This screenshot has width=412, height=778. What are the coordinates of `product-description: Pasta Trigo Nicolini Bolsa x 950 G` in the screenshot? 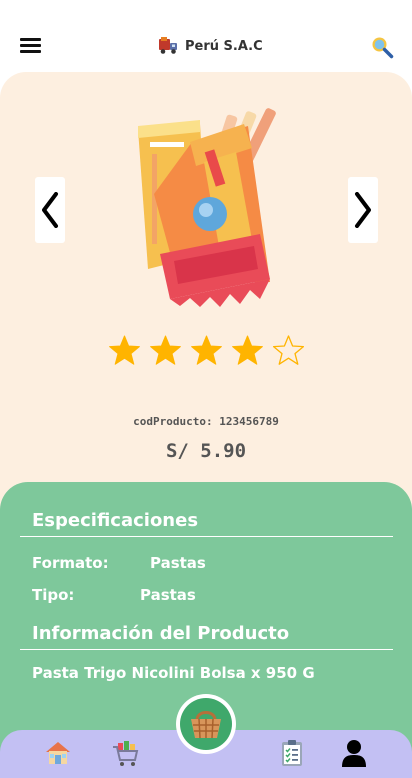 It's located at (173, 673).